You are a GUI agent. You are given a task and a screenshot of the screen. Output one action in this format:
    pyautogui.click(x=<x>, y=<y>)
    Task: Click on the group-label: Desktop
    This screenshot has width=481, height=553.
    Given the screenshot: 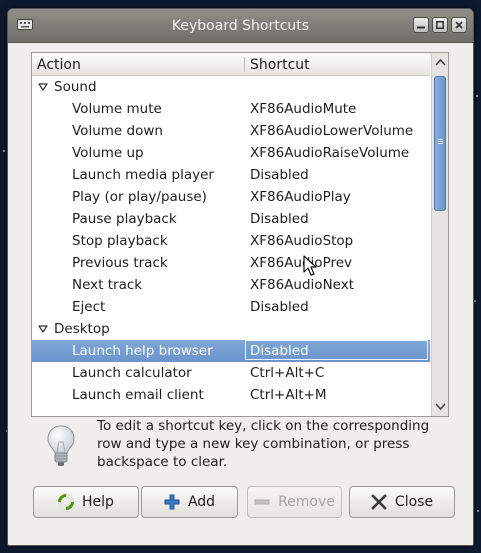 What is the action you would take?
    pyautogui.click(x=82, y=329)
    